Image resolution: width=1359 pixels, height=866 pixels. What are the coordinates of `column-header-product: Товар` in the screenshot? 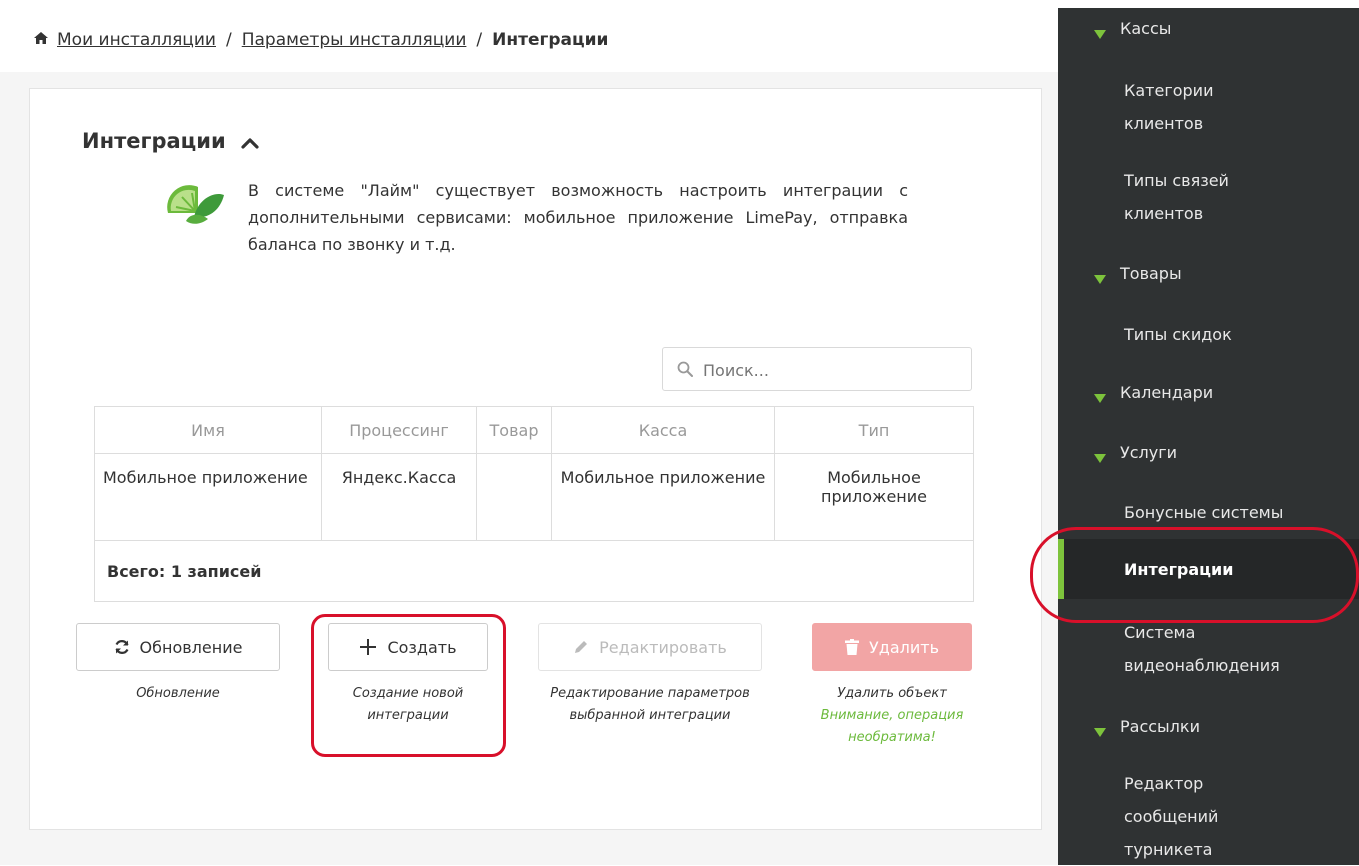 It's located at (514, 430).